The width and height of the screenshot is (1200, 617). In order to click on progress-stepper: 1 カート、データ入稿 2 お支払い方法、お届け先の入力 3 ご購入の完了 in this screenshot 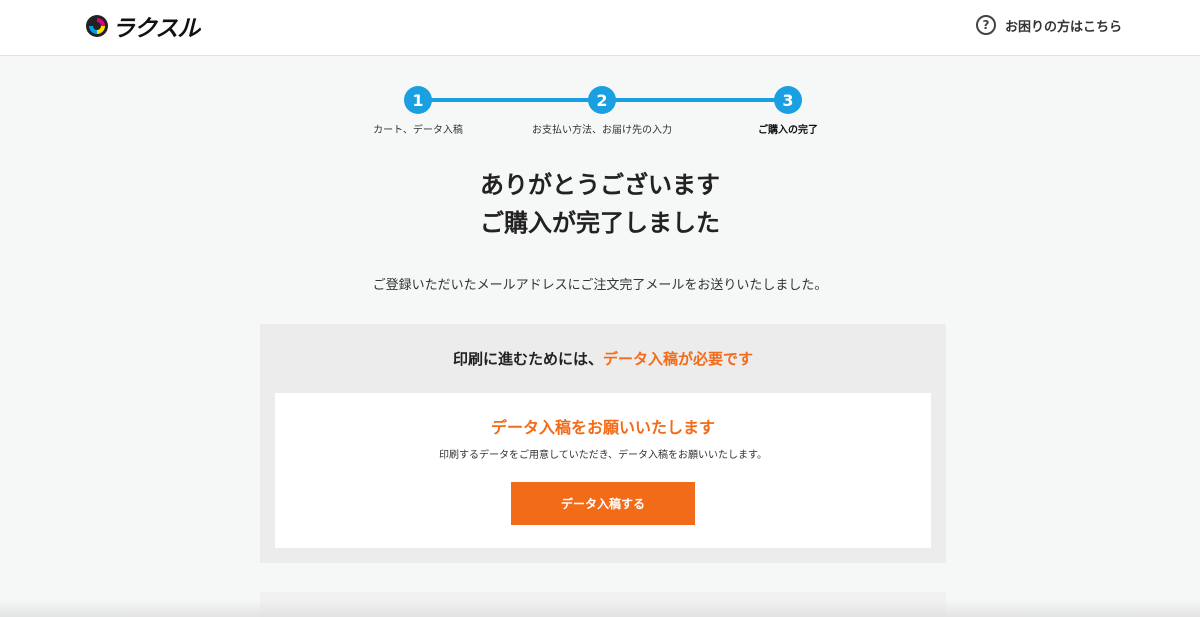, I will do `click(600, 116)`.